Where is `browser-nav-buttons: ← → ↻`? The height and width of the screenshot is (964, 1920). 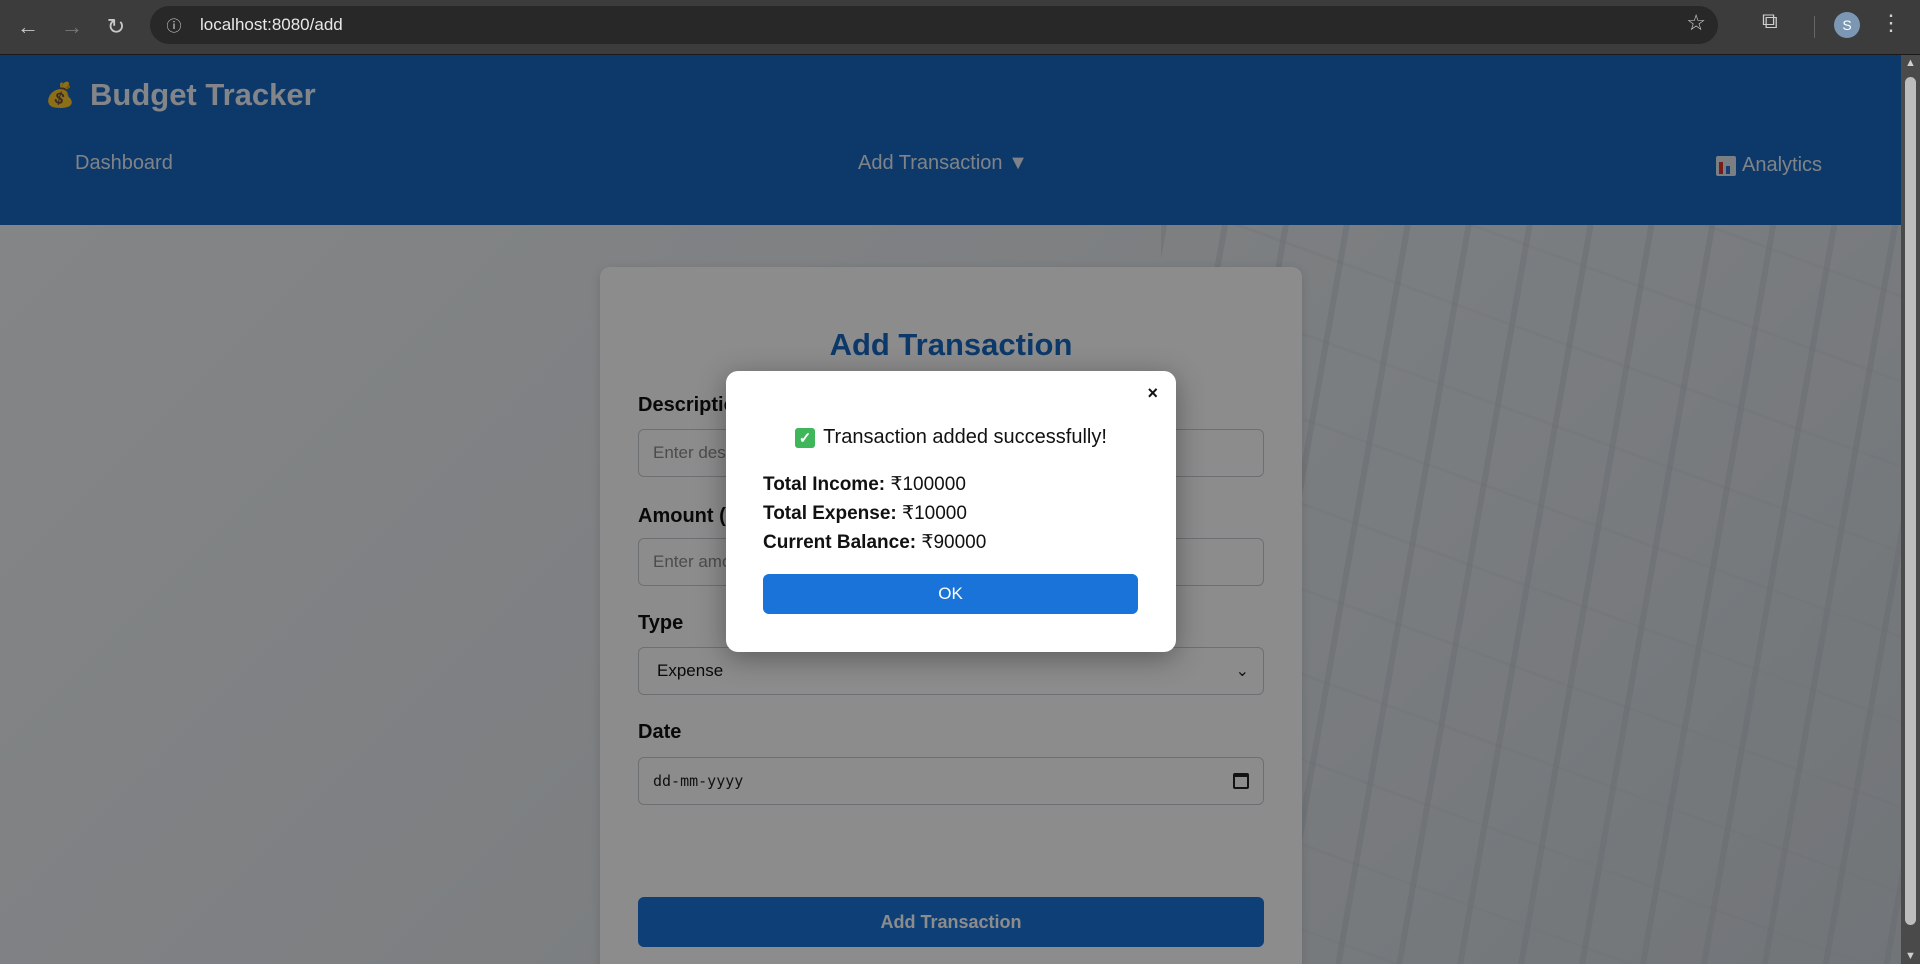
browser-nav-buttons: ← → ↻ is located at coordinates (72, 27).